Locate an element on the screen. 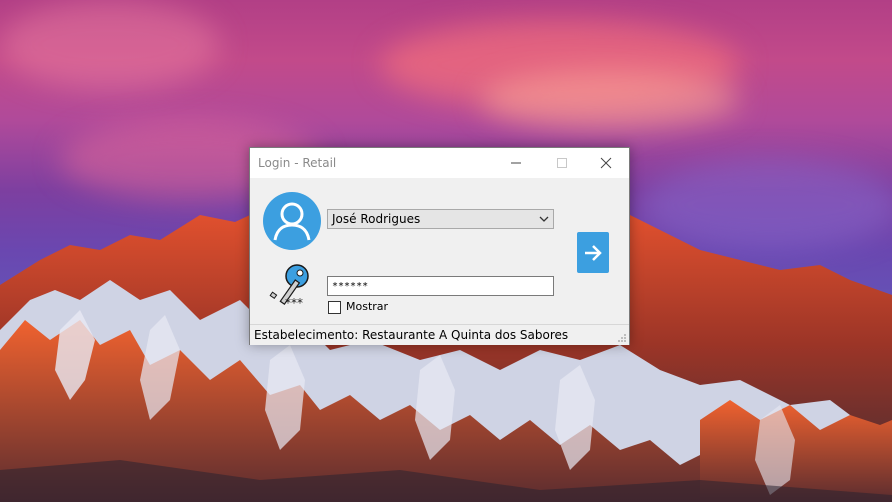 The height and width of the screenshot is (502, 892). chevron-down-icon is located at coordinates (544, 219).